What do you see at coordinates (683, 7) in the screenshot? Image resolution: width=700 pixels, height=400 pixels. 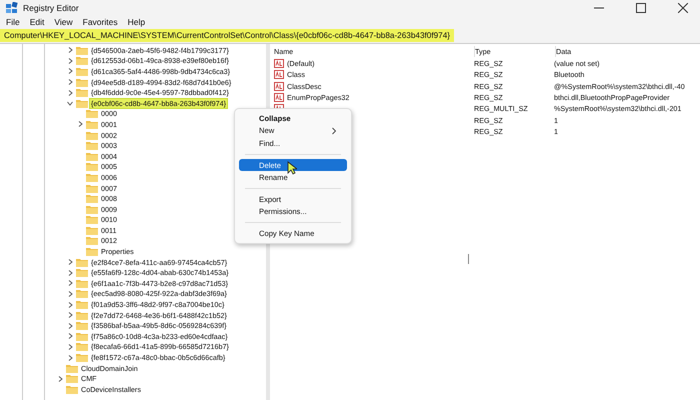 I see `close-icon` at bounding box center [683, 7].